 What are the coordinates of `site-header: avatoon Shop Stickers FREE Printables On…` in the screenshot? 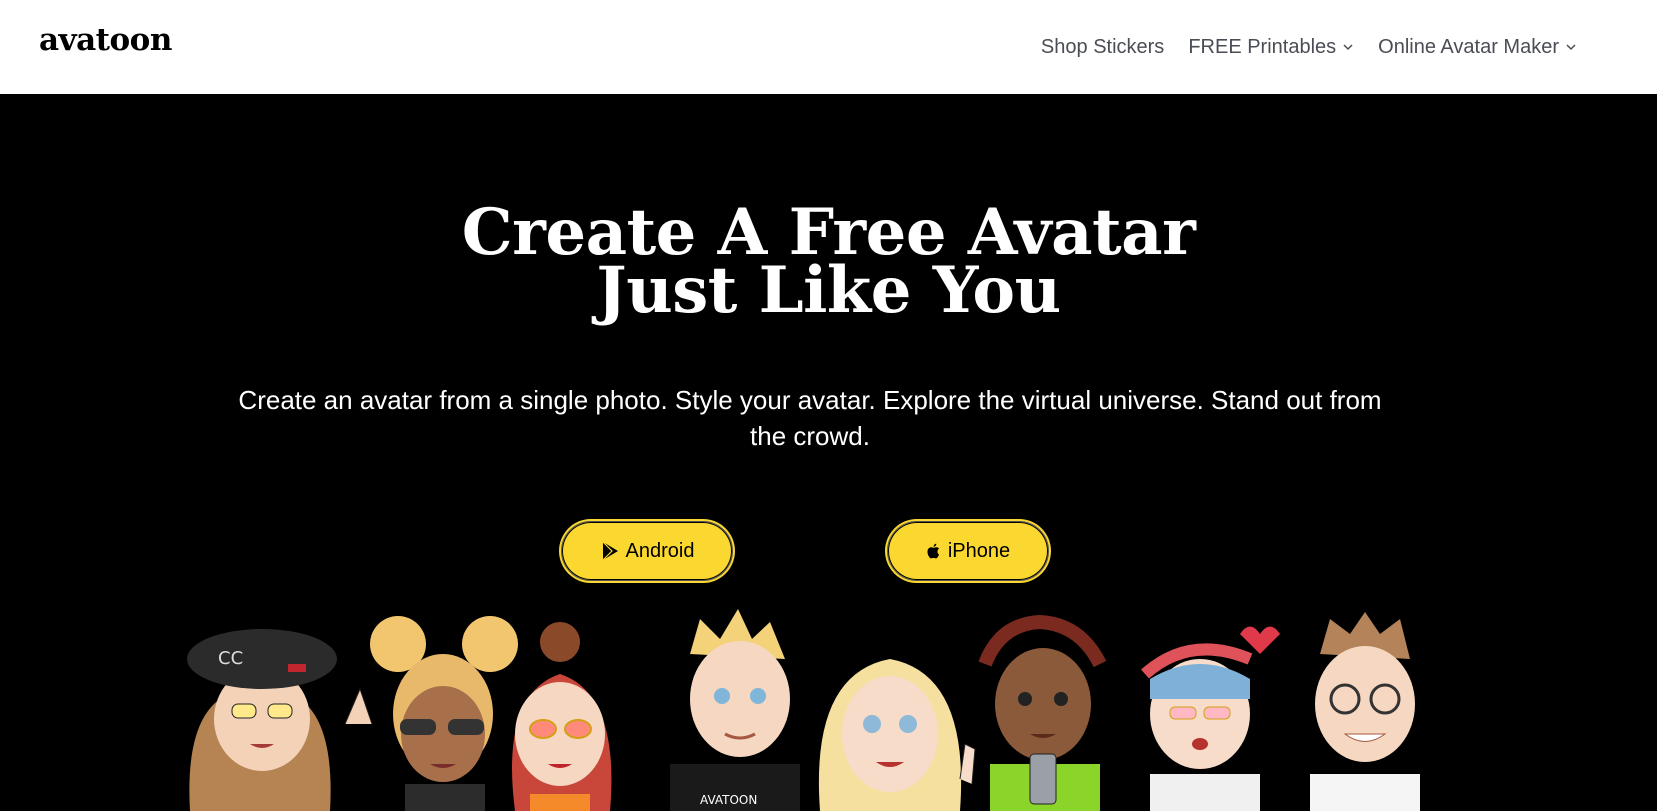 It's located at (828, 47).